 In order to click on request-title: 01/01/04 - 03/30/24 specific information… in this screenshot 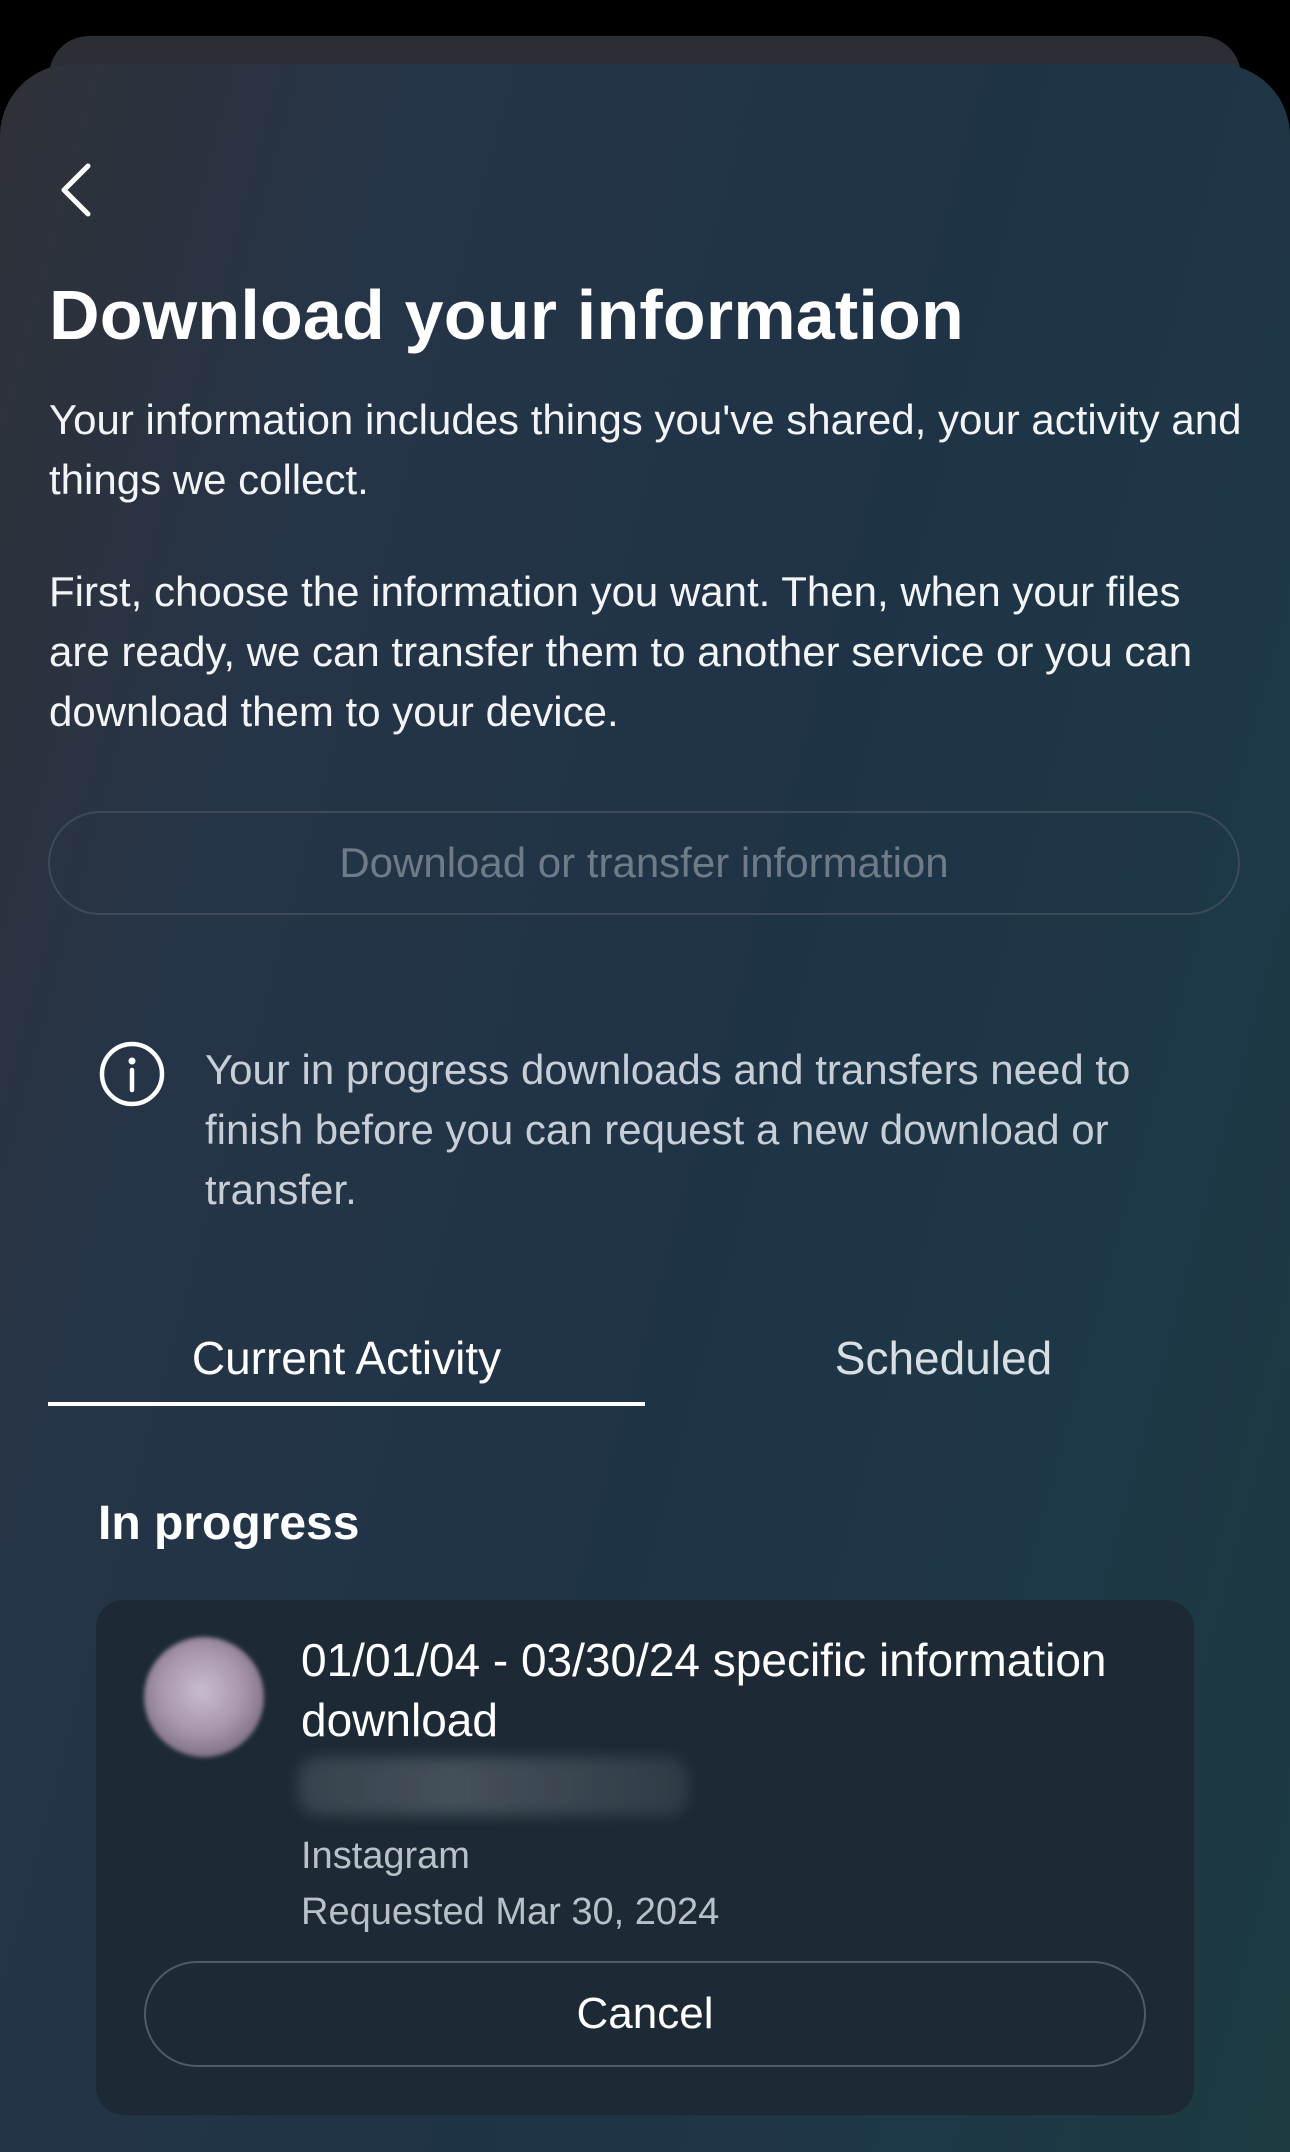, I will do `click(704, 1690)`.